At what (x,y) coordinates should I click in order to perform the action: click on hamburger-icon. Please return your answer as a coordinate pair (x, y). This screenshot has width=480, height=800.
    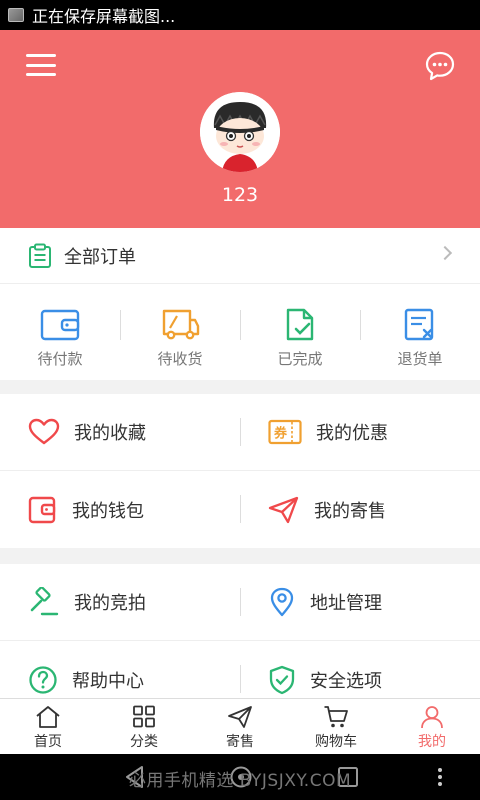
    Looking at the image, I should click on (41, 55).